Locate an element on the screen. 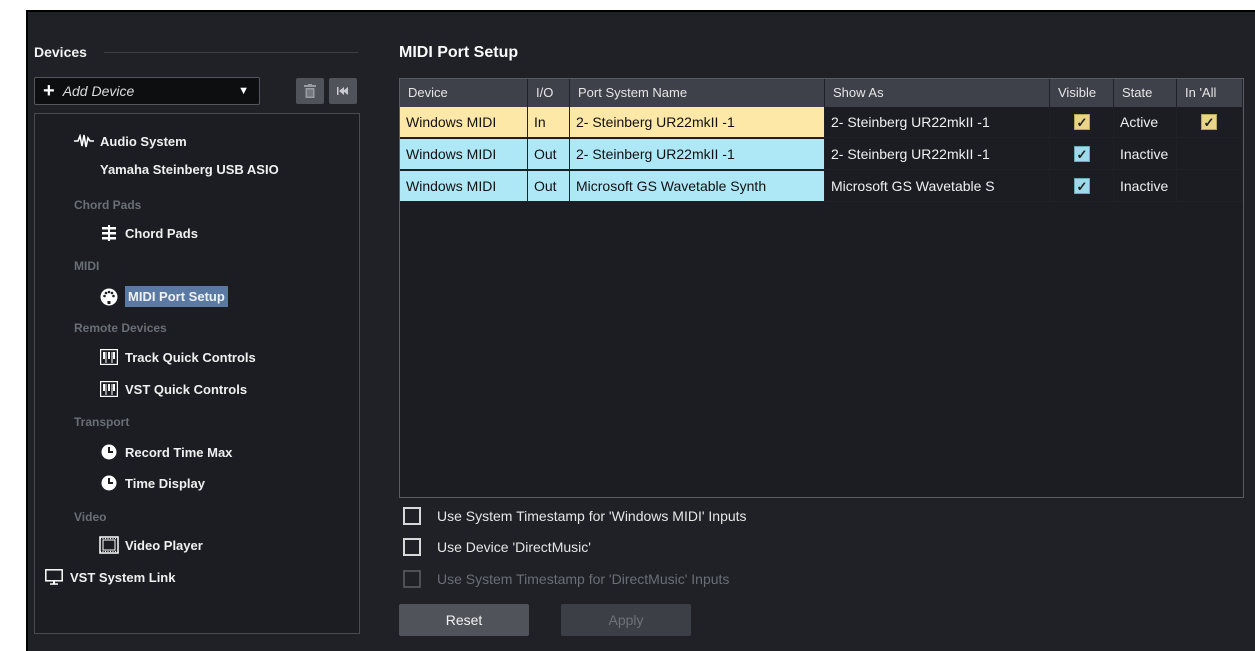 Image resolution: width=1255 pixels, height=651 pixels. tree-item-label: Track Quick Controls is located at coordinates (190, 357).